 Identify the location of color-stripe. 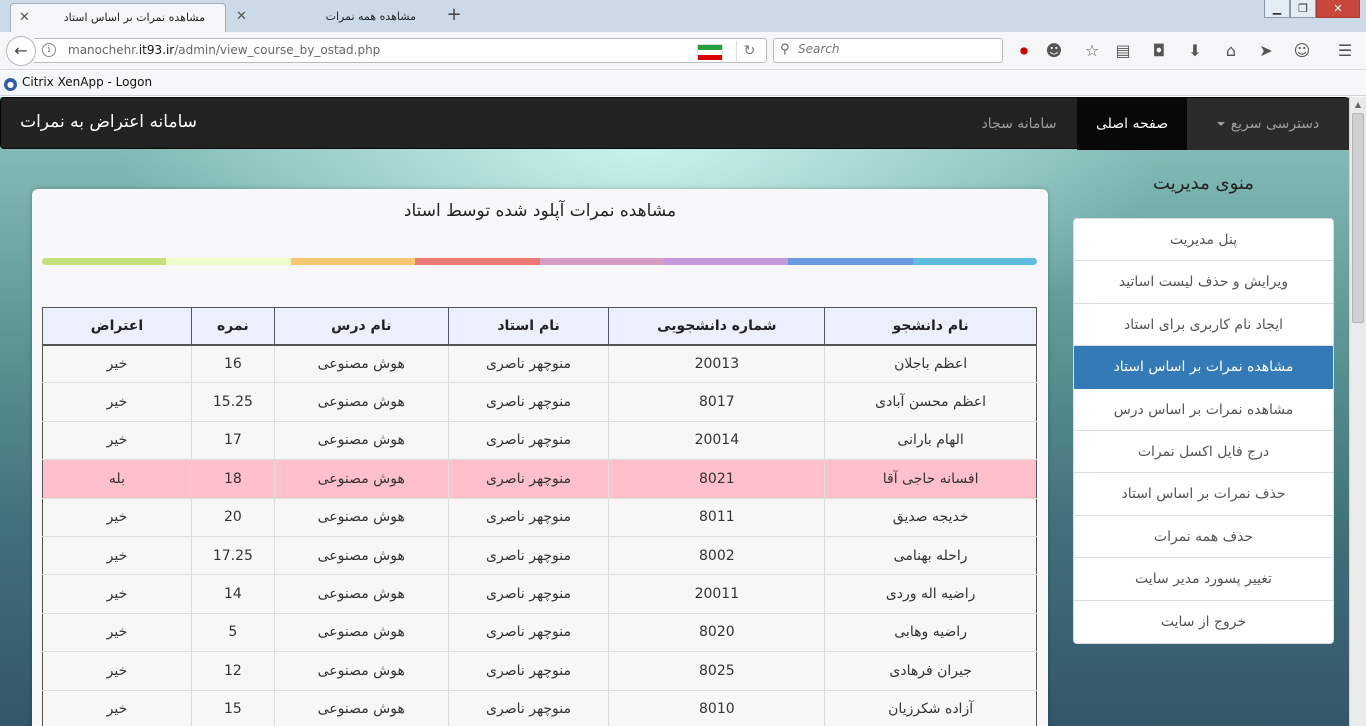
(539, 261).